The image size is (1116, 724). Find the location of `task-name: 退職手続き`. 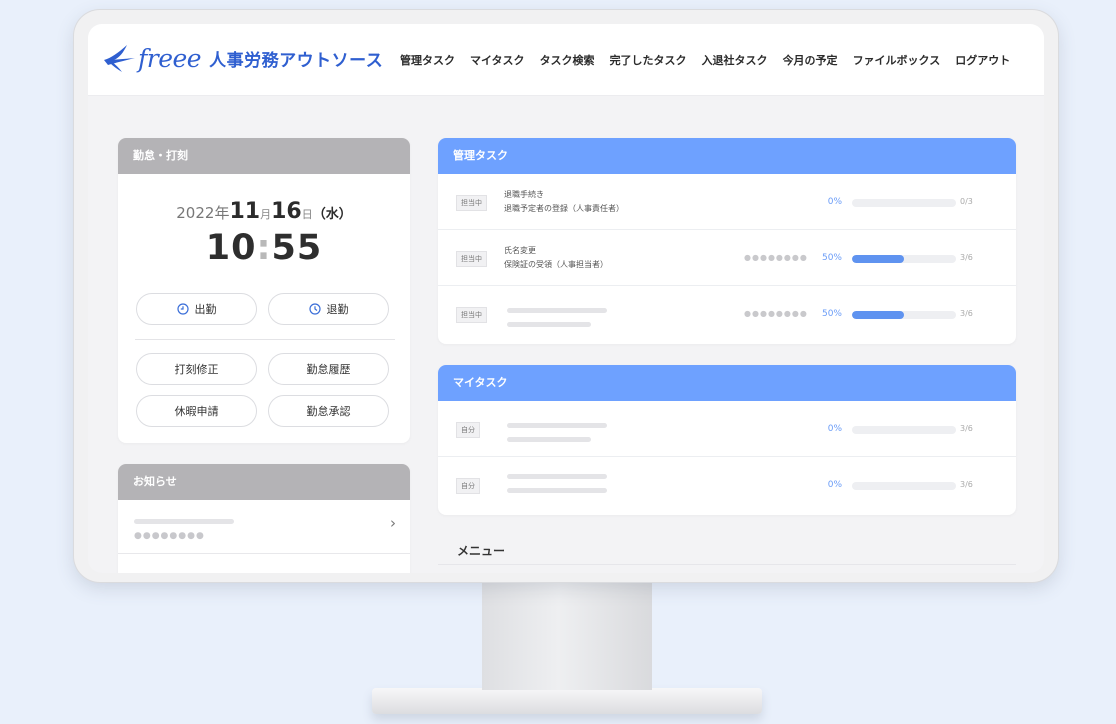

task-name: 退職手続き is located at coordinates (524, 194).